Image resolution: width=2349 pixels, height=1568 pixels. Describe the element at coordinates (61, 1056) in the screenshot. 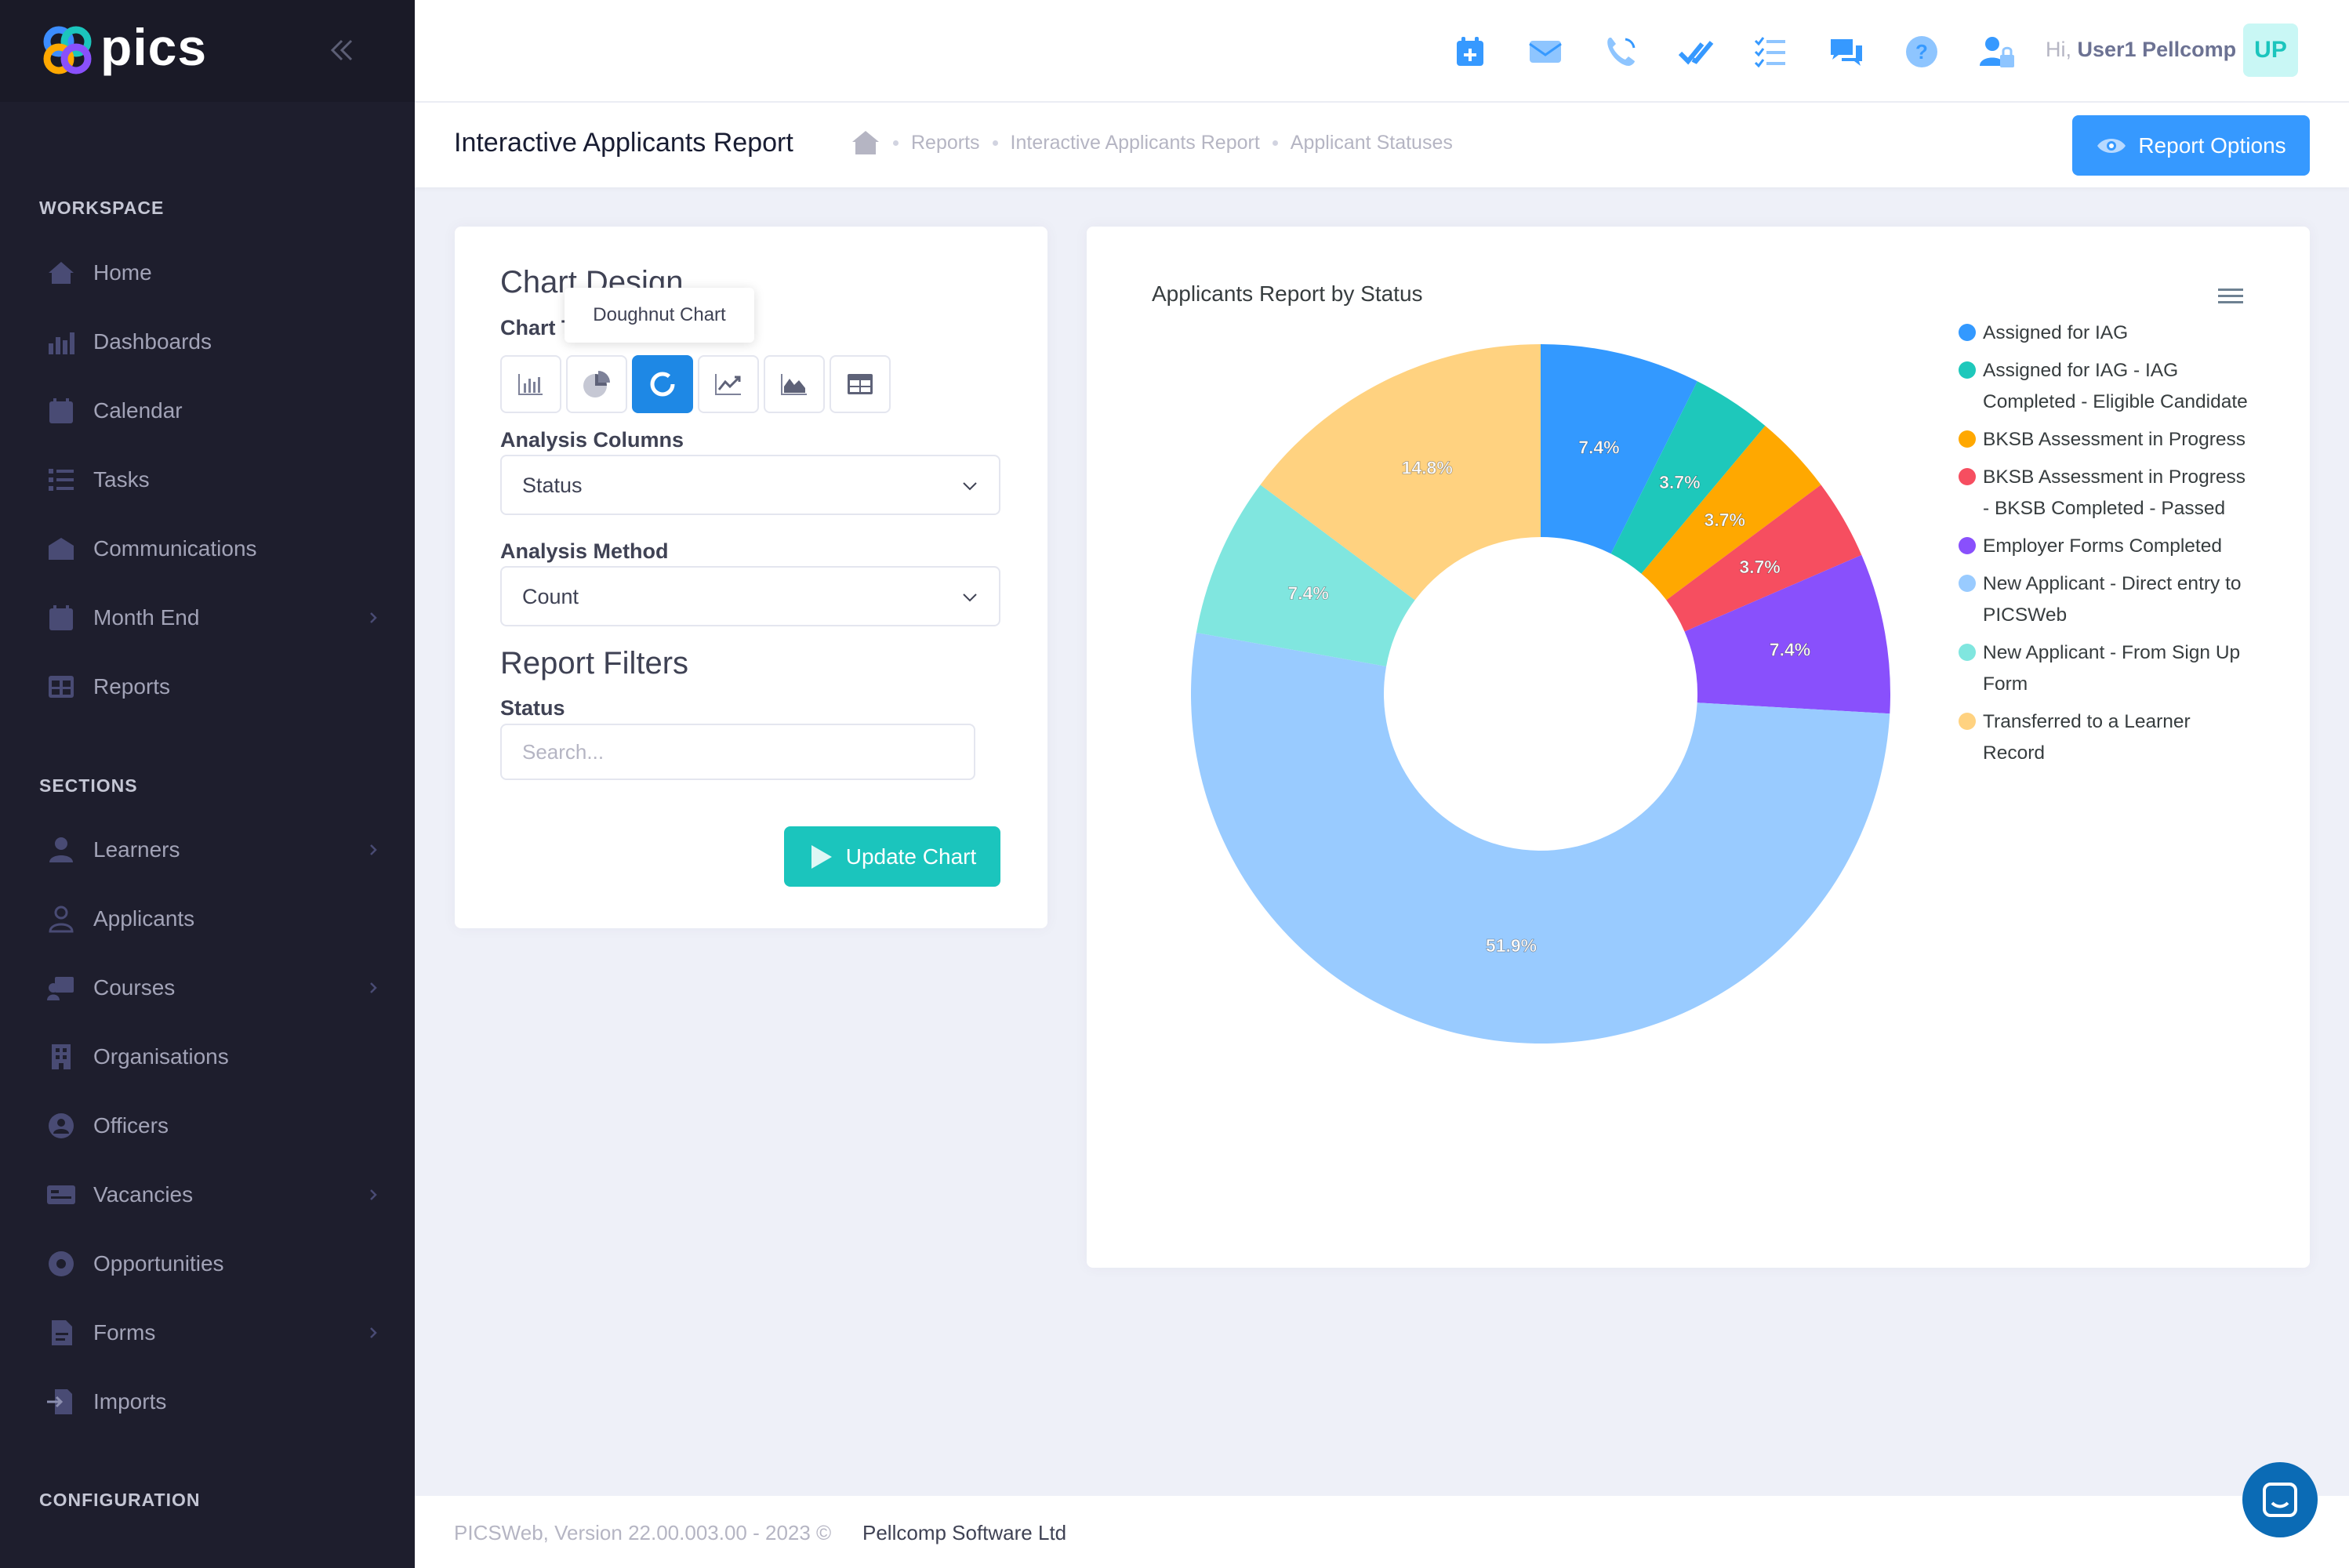

I see `organisations-icon` at that location.